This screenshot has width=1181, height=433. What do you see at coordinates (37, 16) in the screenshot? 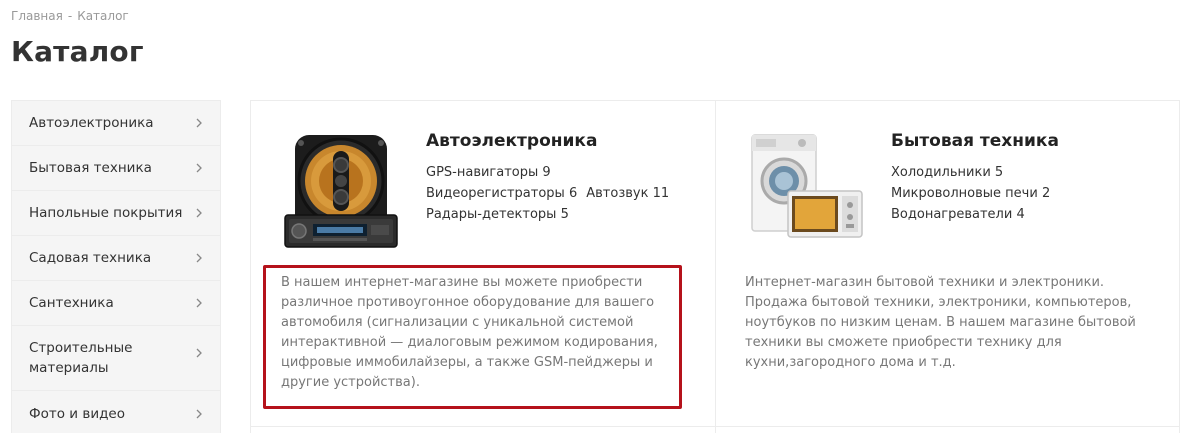
I see `breadcrumb-home-link: Главная` at bounding box center [37, 16].